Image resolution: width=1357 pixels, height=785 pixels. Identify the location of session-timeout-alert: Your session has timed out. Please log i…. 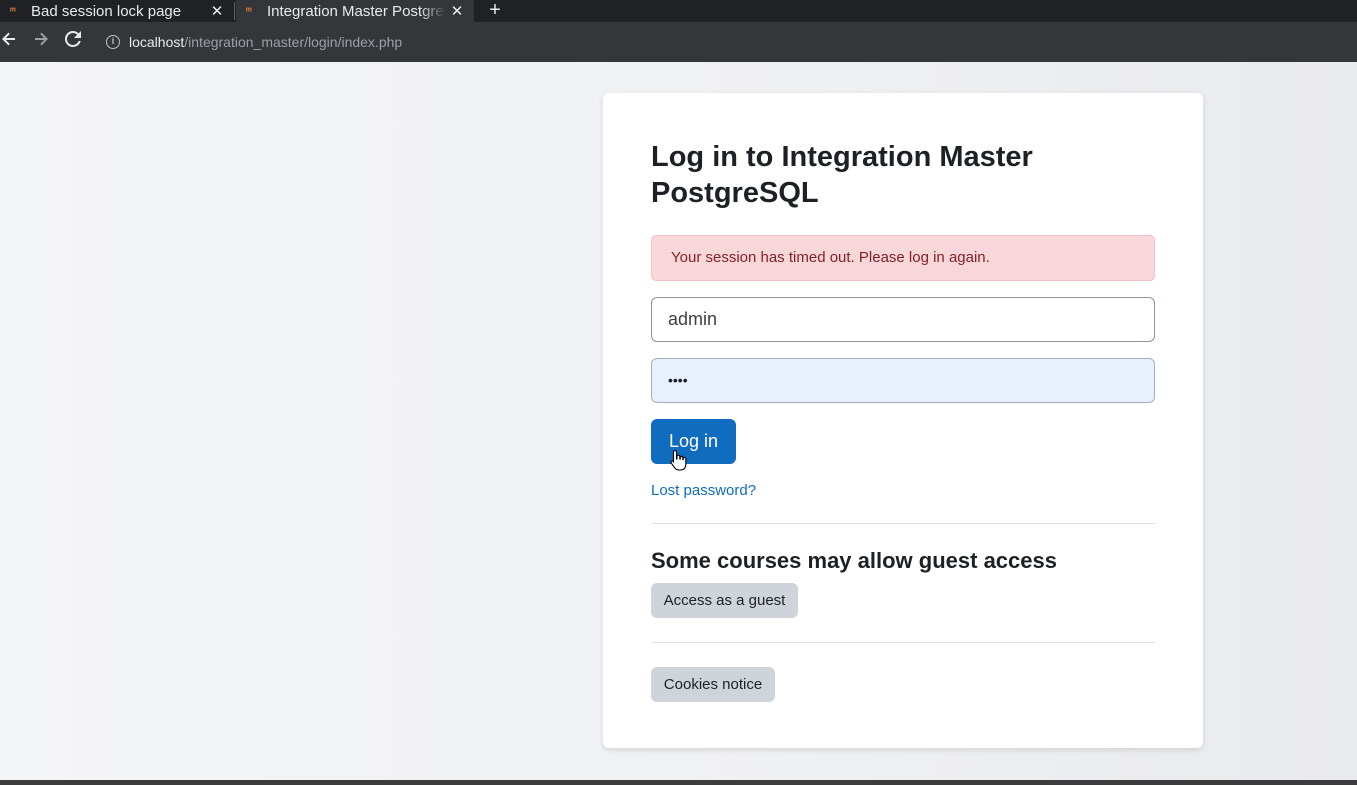
(903, 258).